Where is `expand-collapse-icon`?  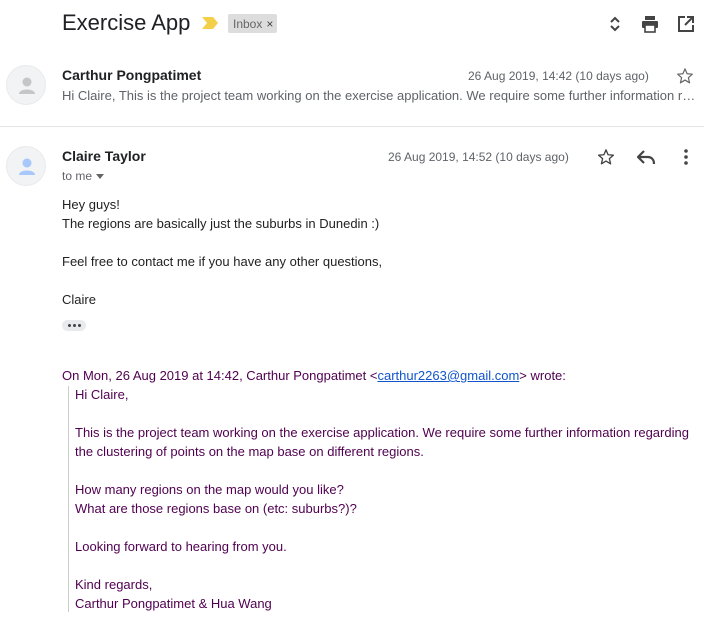 expand-collapse-icon is located at coordinates (615, 24).